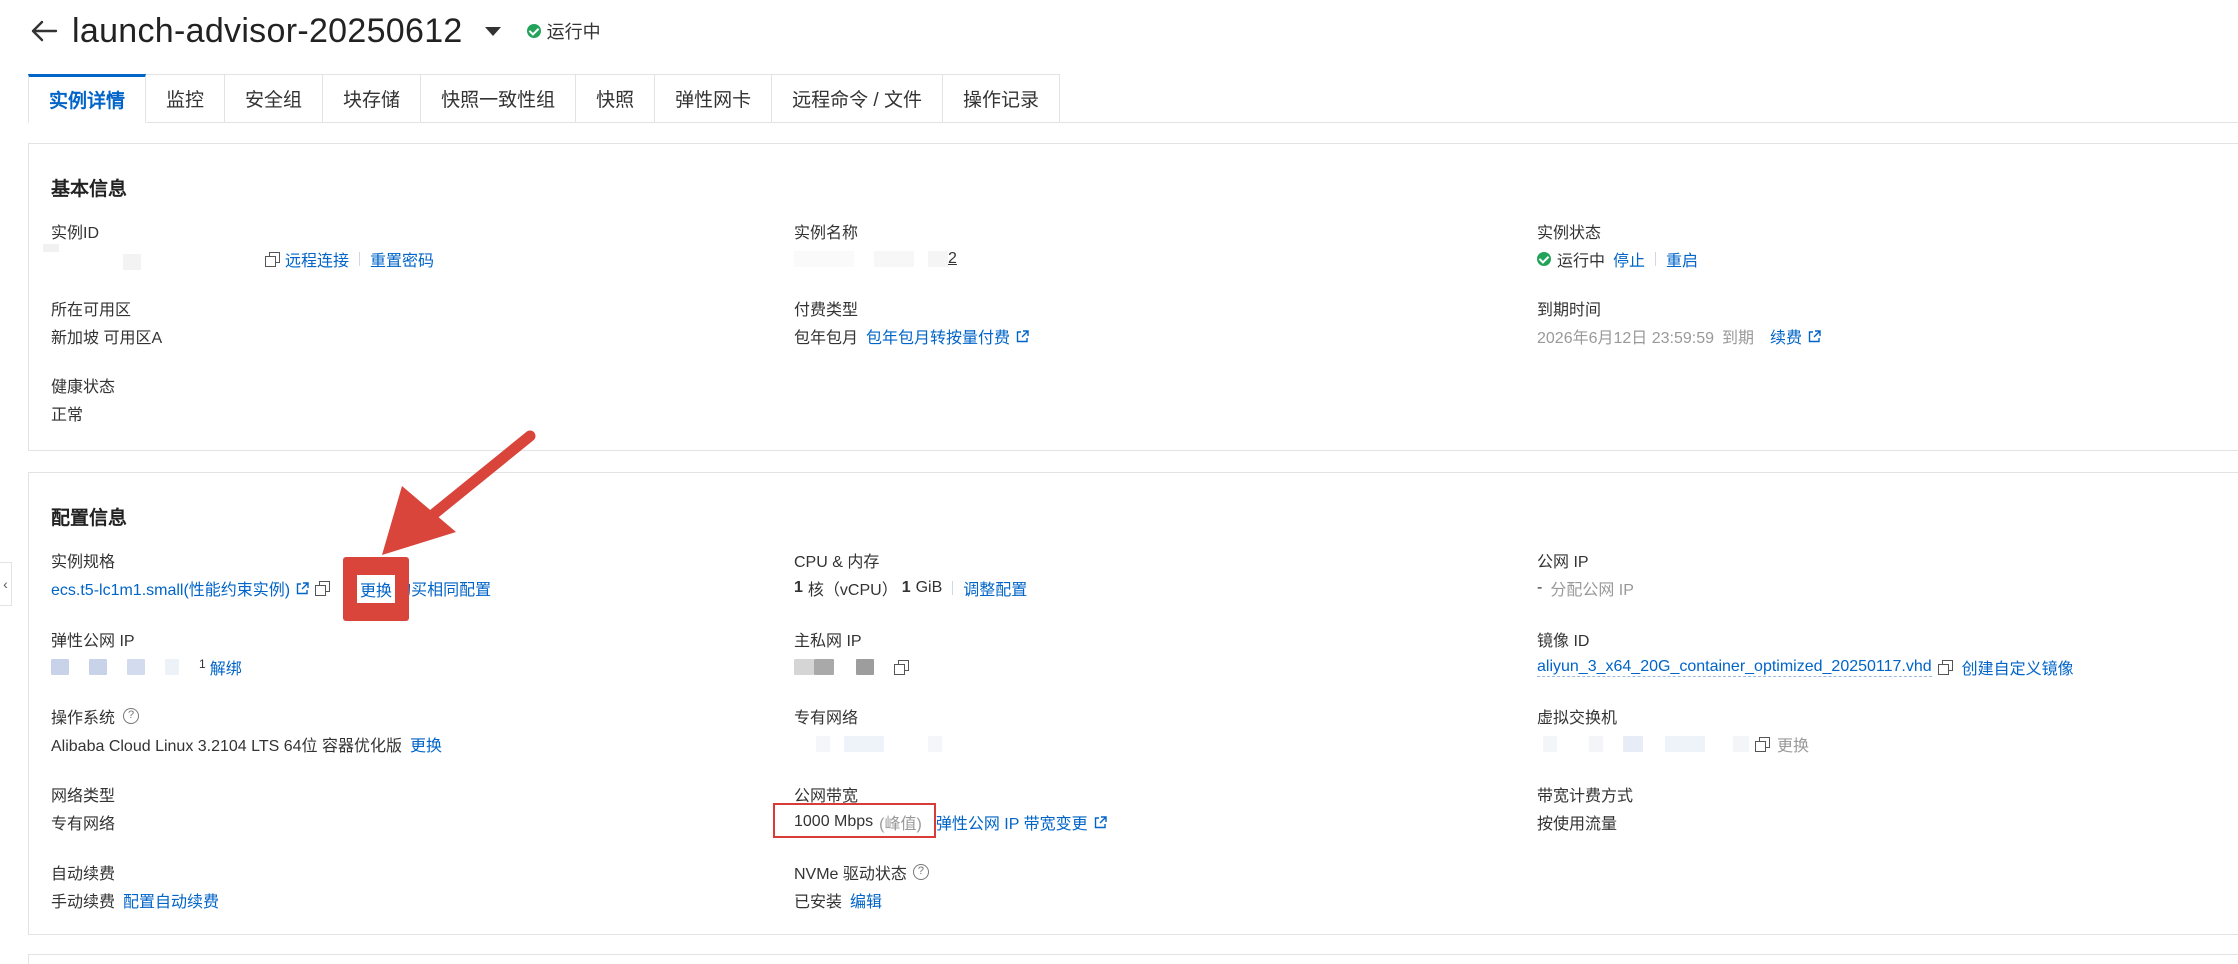 This screenshot has width=2238, height=964. Describe the element at coordinates (1592, 590) in the screenshot. I see `assign-public-ip-link: 分配公网 IP` at that location.